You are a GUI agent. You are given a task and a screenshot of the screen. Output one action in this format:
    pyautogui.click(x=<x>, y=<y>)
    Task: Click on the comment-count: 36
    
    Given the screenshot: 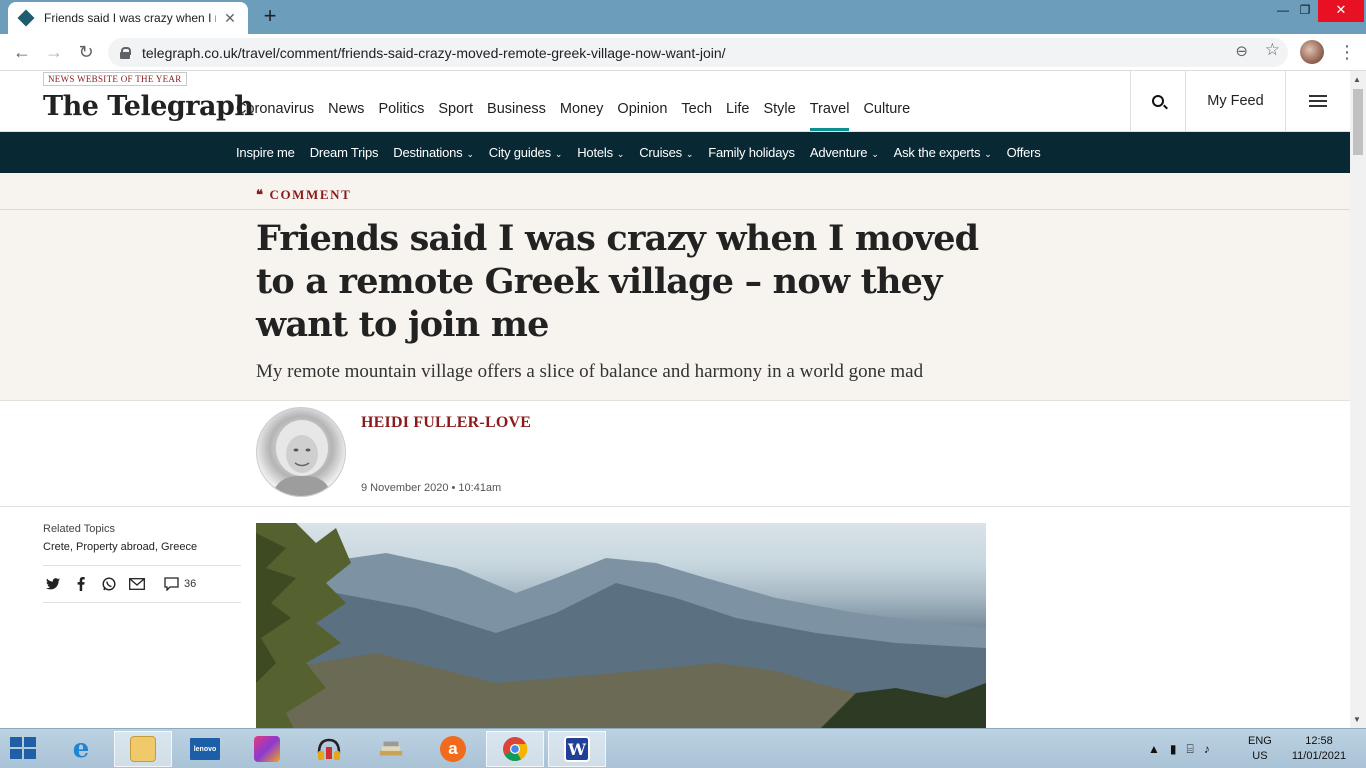 What is the action you would take?
    pyautogui.click(x=190, y=584)
    